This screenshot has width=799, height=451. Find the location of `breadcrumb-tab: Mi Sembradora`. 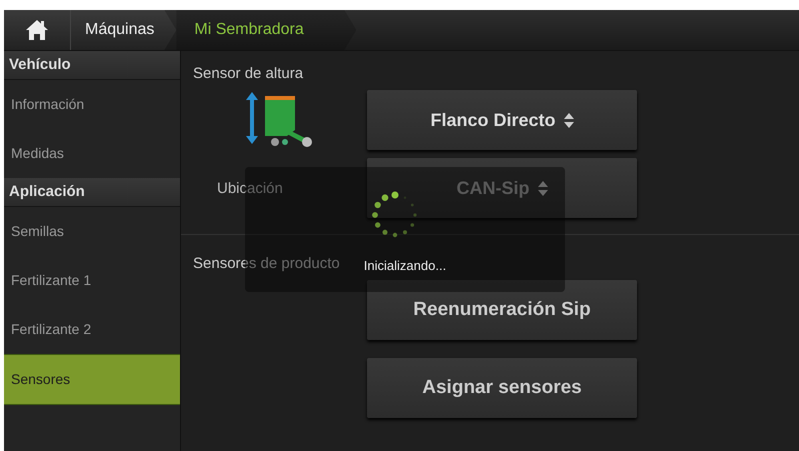

breadcrumb-tab: Mi Sembradora is located at coordinates (266, 30).